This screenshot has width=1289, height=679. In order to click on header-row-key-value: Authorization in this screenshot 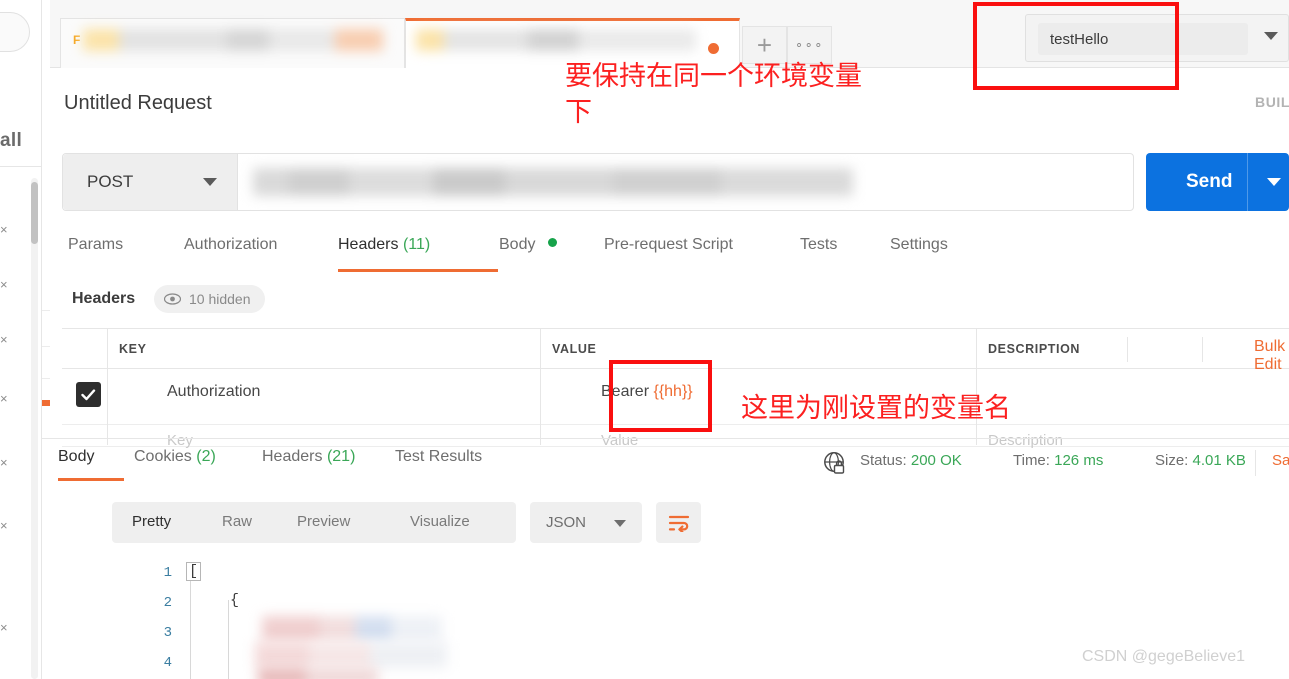, I will do `click(213, 392)`.